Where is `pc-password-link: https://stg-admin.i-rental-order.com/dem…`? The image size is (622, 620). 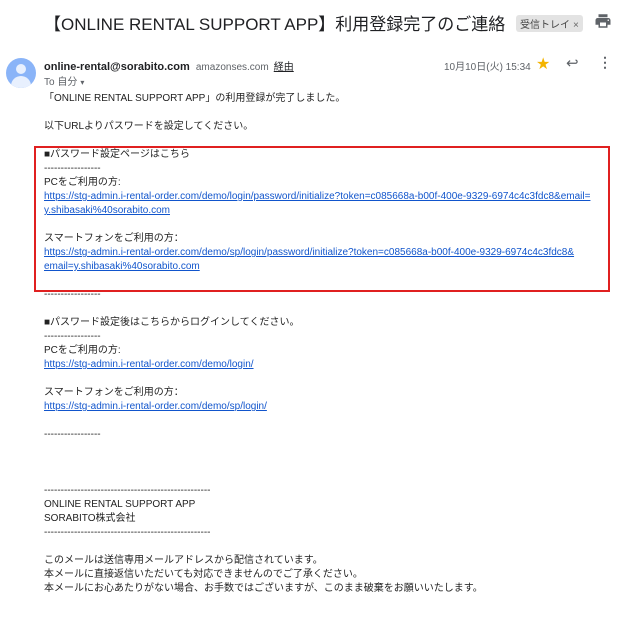
pc-password-link: https://stg-admin.i-rental-order.com/dem… is located at coordinates (317, 196).